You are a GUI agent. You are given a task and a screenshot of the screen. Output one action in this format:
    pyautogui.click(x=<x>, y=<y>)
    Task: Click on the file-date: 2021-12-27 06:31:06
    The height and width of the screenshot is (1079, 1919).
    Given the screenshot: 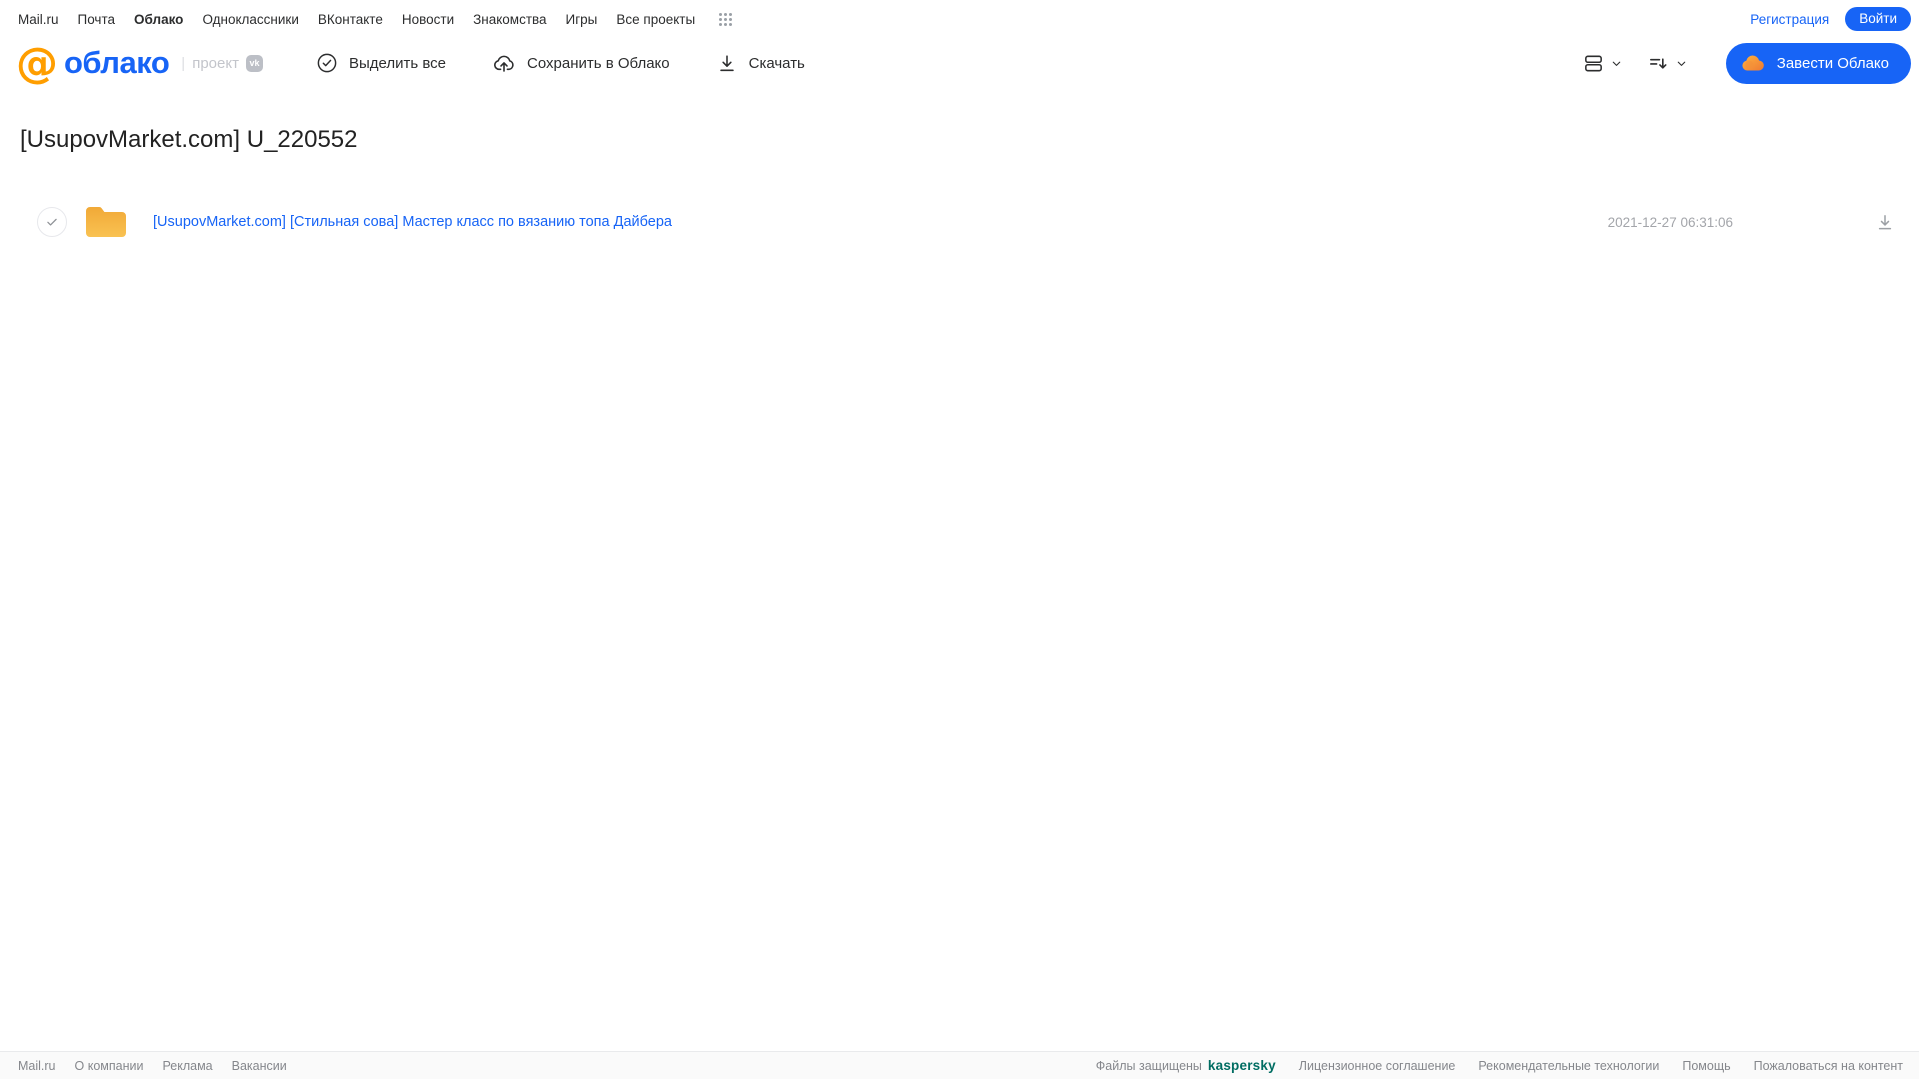 What is the action you would take?
    pyautogui.click(x=1670, y=222)
    